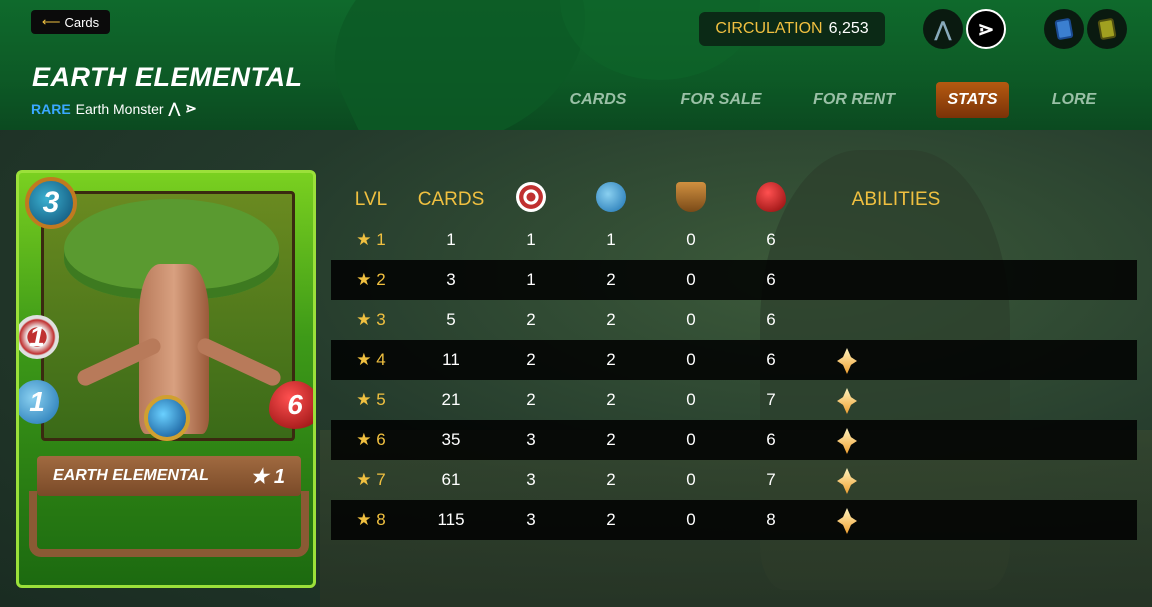  I want to click on table-row: ★ 8 115 3 2 0 8, so click(734, 520).